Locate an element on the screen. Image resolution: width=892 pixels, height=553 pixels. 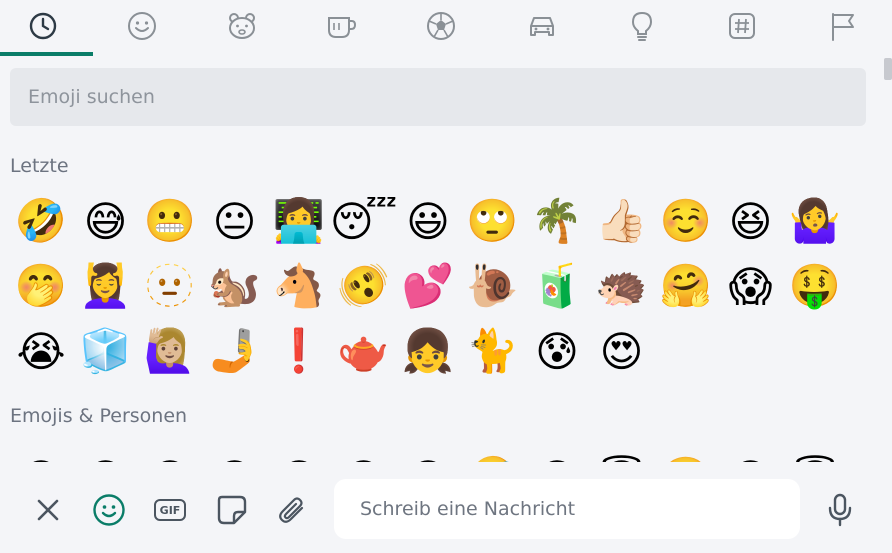
paperclip-icon is located at coordinates (291, 510).